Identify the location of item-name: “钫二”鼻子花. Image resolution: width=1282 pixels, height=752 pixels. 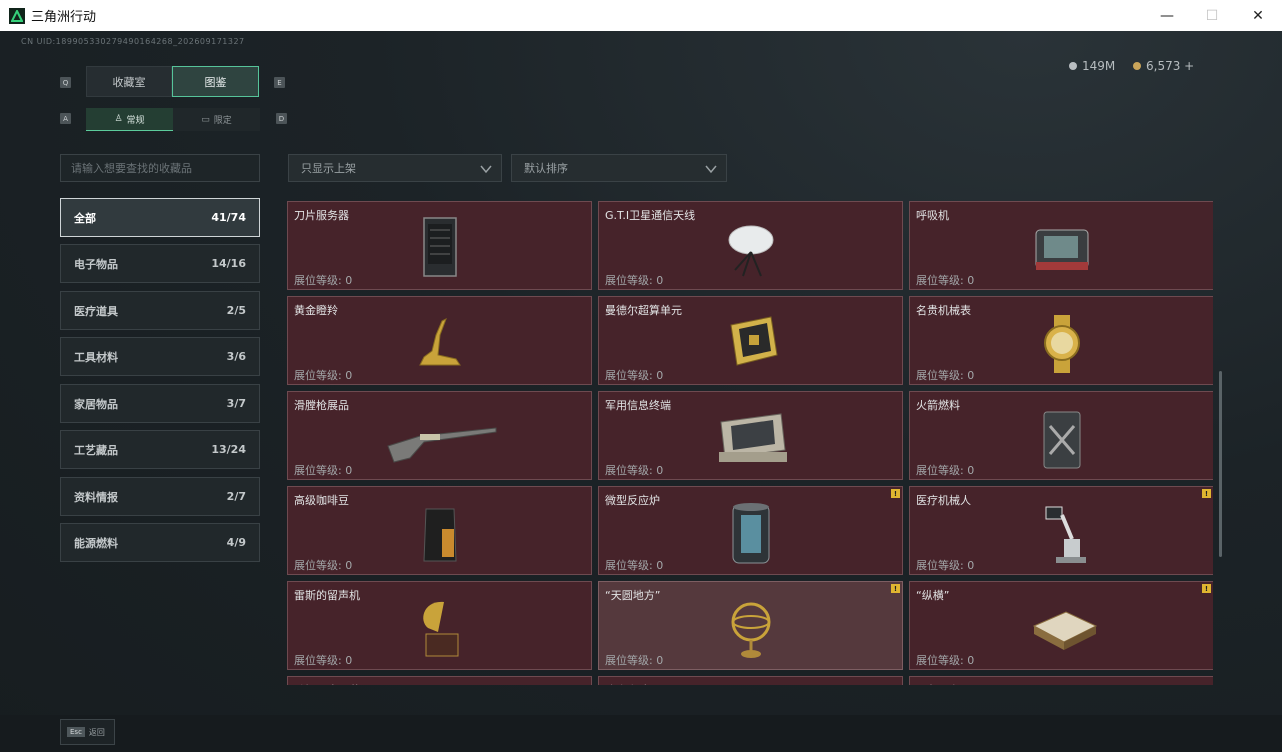
(327, 683).